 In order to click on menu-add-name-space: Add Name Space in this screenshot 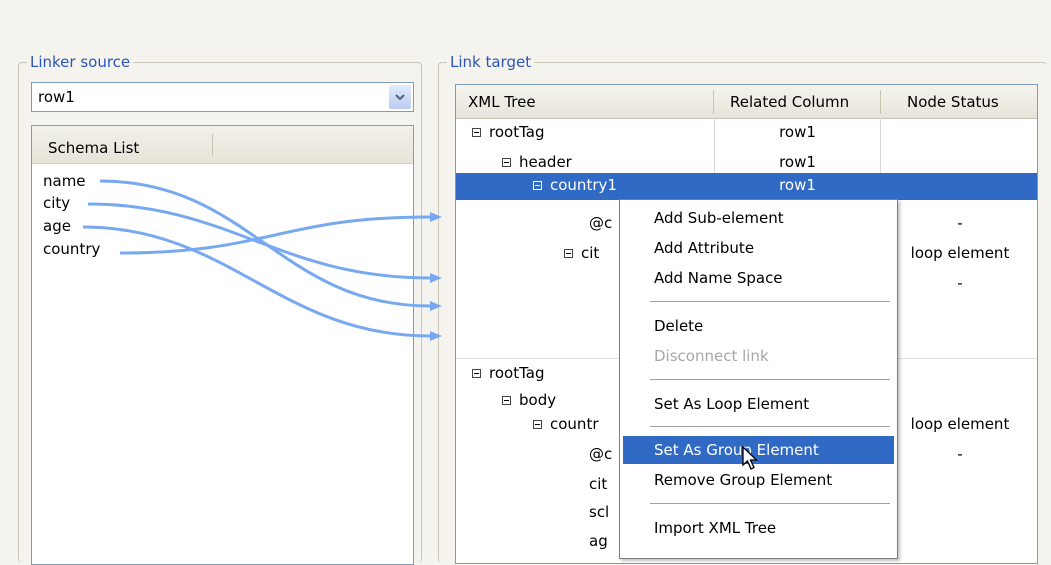, I will do `click(758, 278)`.